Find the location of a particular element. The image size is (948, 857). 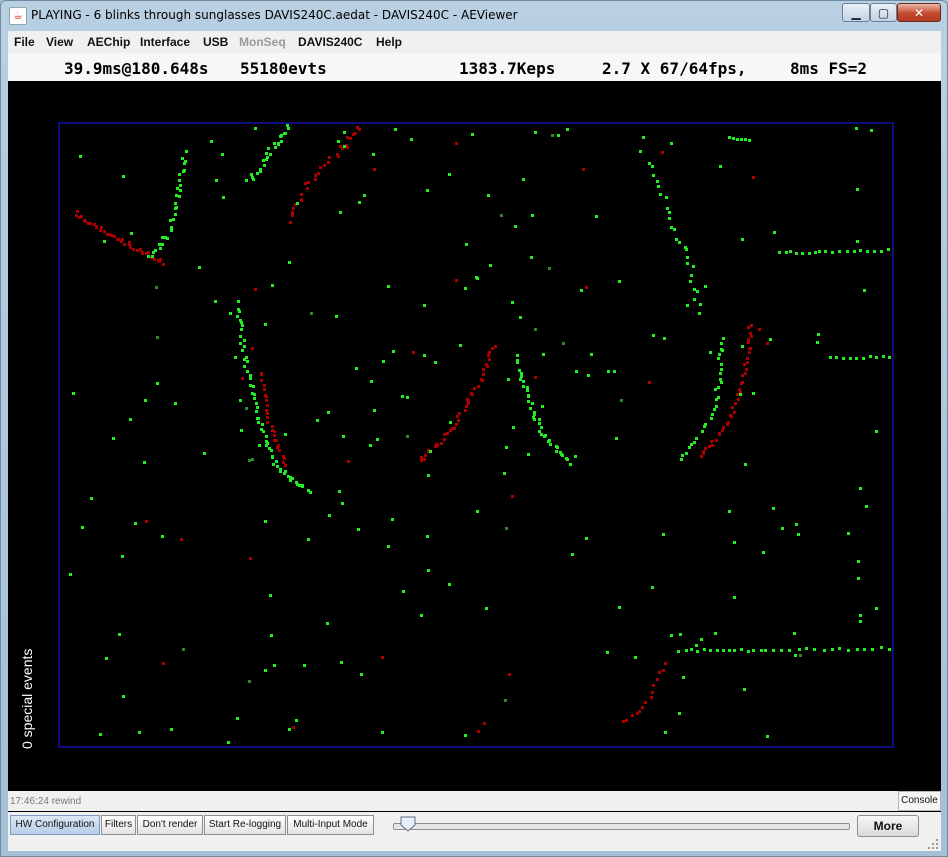

status-frame: 8ms FS=2 is located at coordinates (829, 68).